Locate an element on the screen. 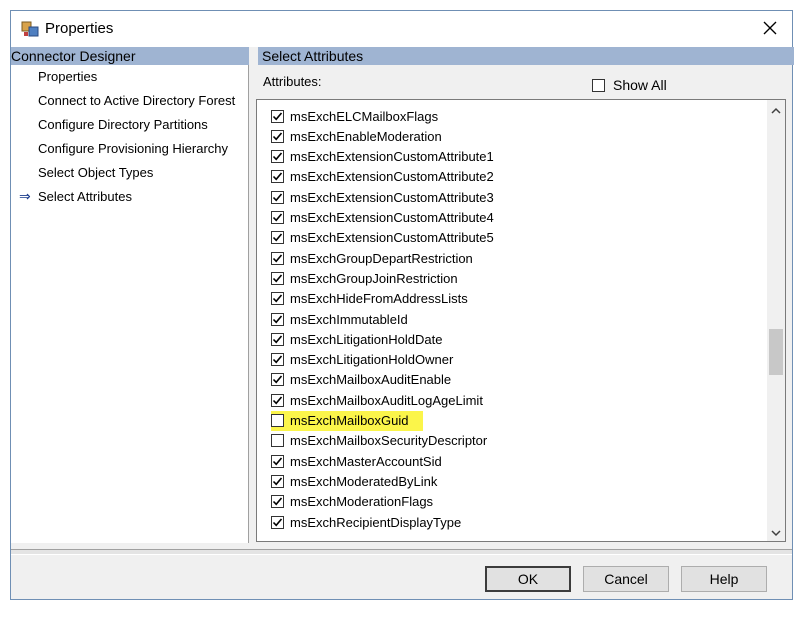 The width and height of the screenshot is (805, 617). scroll-up-button is located at coordinates (776, 109).